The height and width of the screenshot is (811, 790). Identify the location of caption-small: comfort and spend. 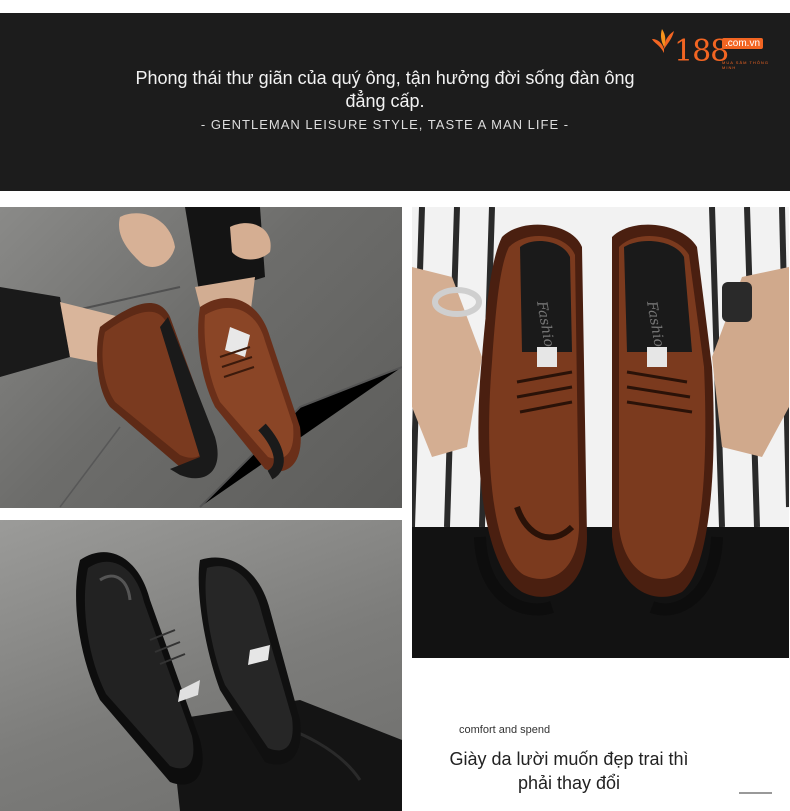
(505, 730).